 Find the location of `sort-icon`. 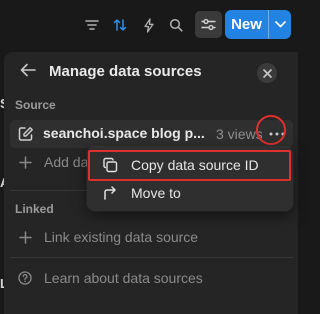

sort-icon is located at coordinates (120, 25).